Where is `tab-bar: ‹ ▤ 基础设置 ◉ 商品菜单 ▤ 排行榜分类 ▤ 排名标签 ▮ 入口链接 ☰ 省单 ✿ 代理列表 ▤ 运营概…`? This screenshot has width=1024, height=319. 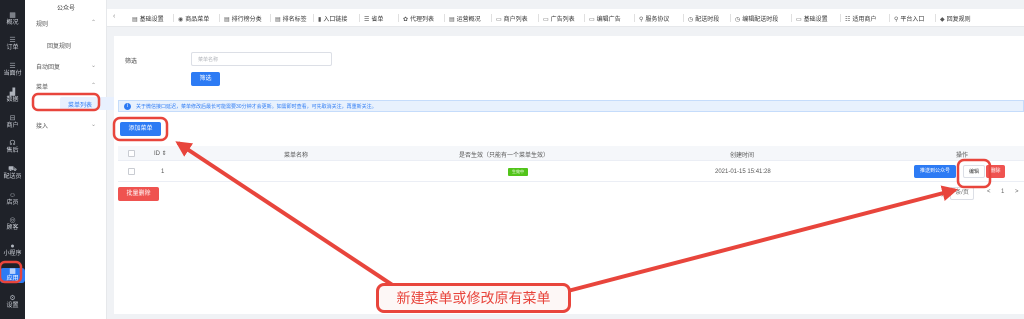 tab-bar: ‹ ▤ 基础设置 ◉ 商品菜单 ▤ 排行榜分类 ▤ 排名标签 ▮ 入口链接 ☰ 省单 ✿ 代理列表 ▤ 运营概… is located at coordinates (565, 18).